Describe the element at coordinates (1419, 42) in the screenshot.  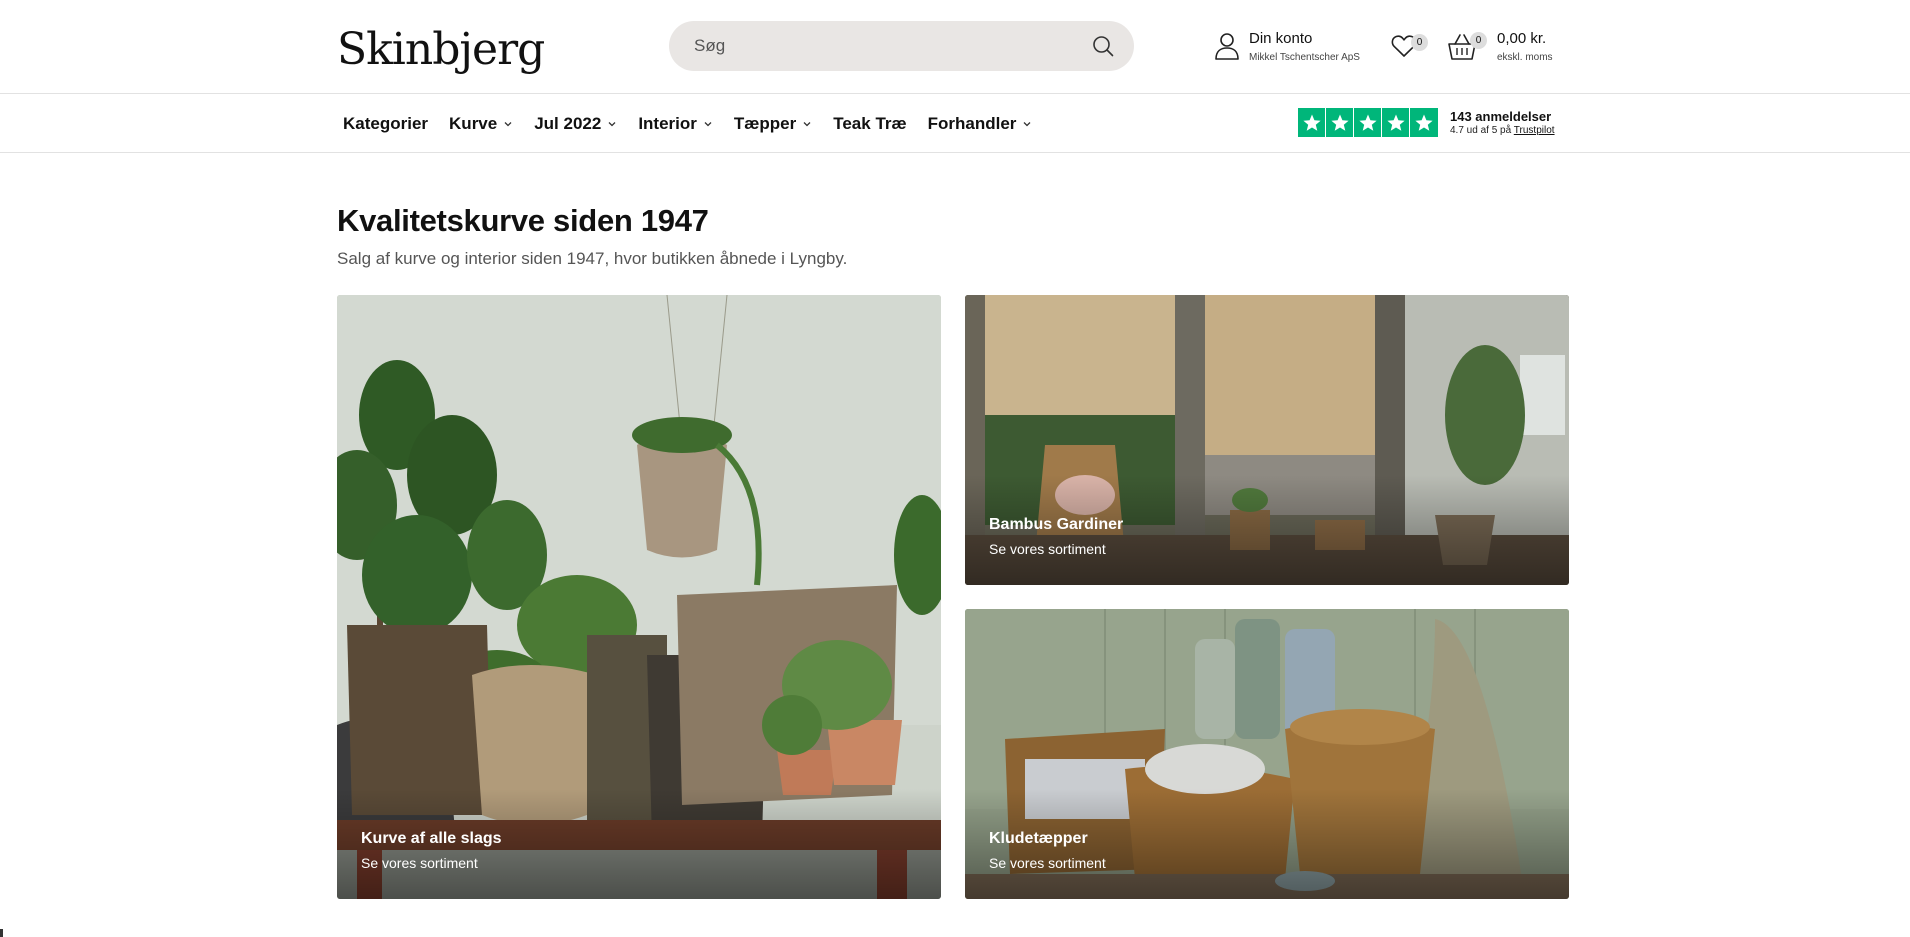
I see `wishlist-count: 0` at that location.